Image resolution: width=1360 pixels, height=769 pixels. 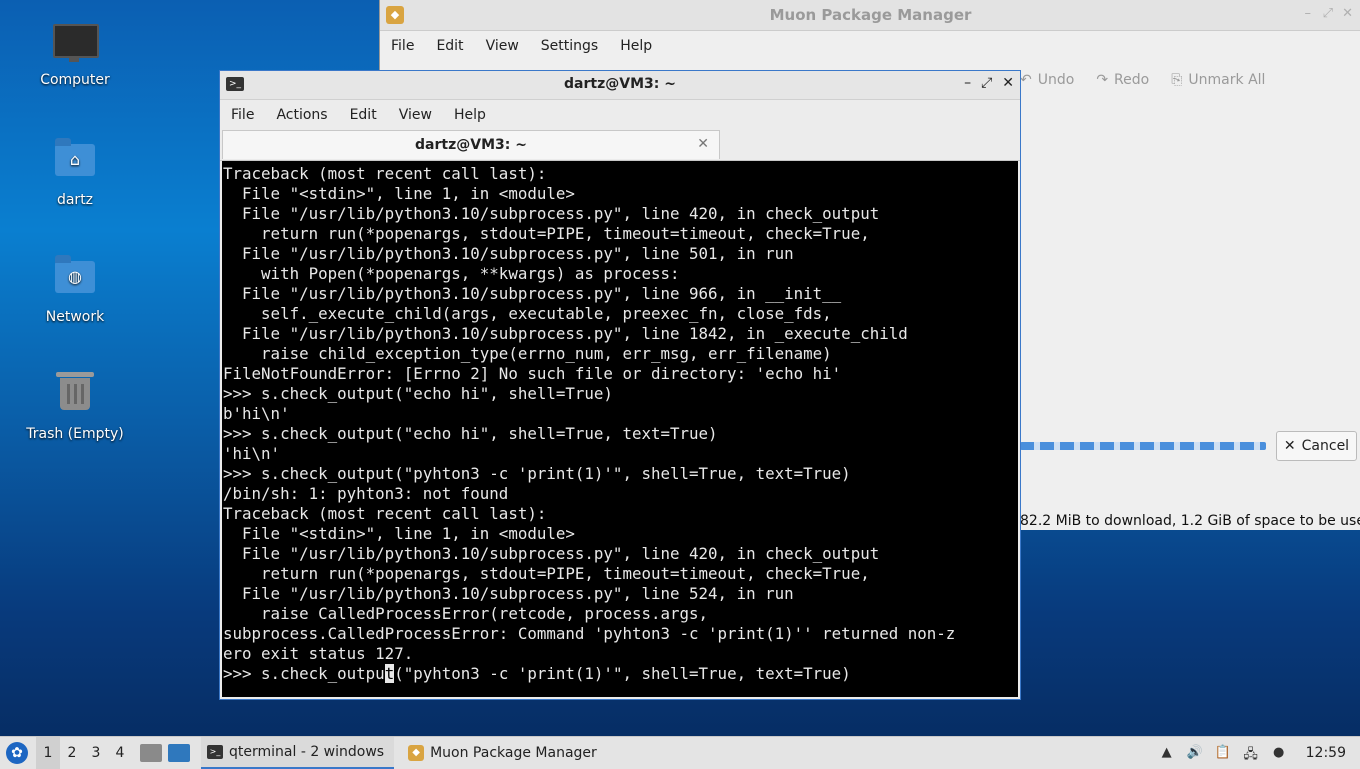 I want to click on unmark-all-button: ⎘ Unmark All, so click(x=1218, y=80).